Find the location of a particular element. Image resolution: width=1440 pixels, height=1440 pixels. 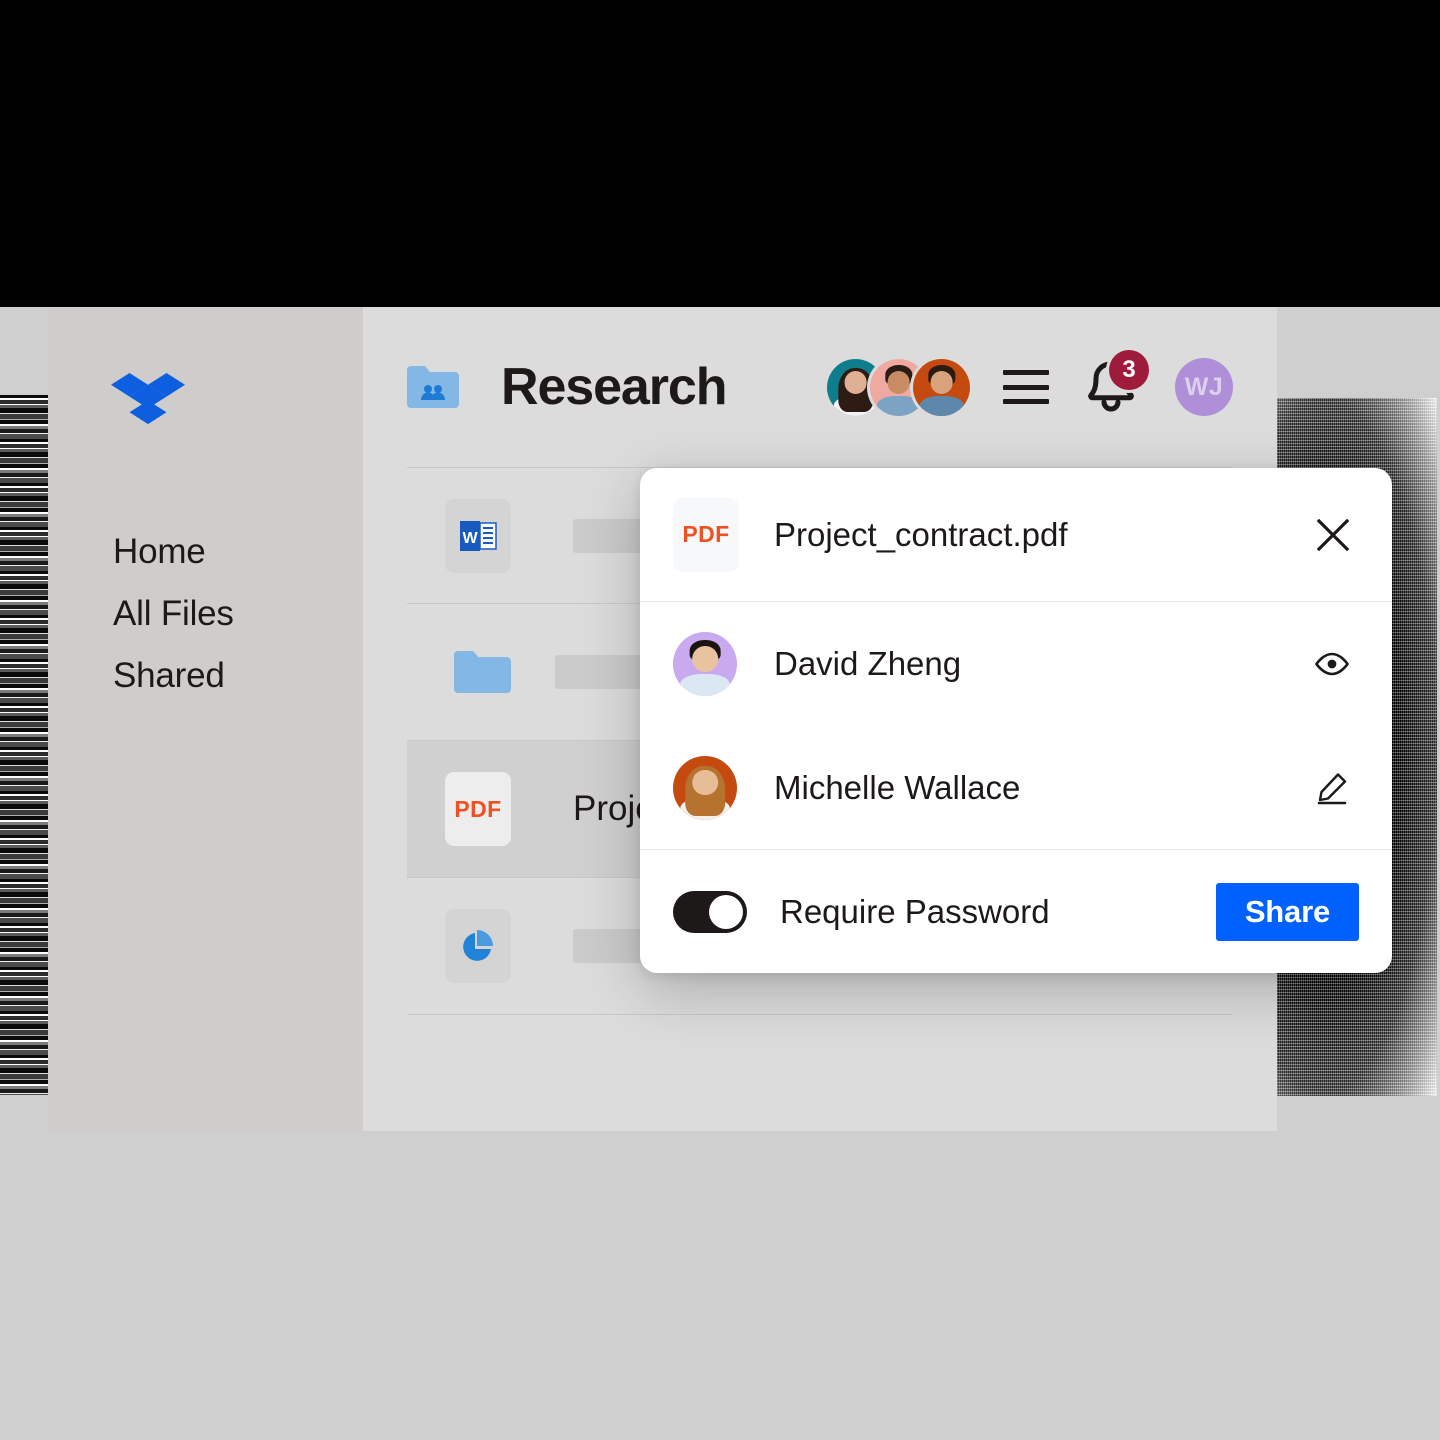

left-noise-artifact is located at coordinates (24, 745).